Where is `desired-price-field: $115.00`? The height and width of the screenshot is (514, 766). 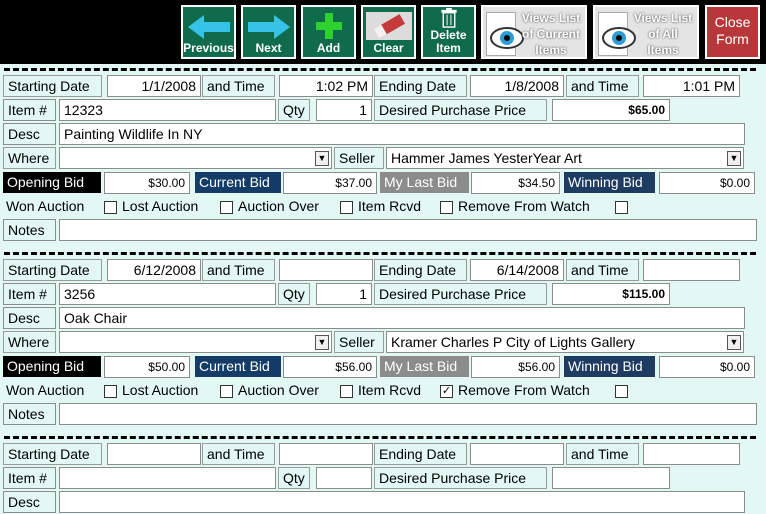
desired-price-field: $115.00 is located at coordinates (611, 294).